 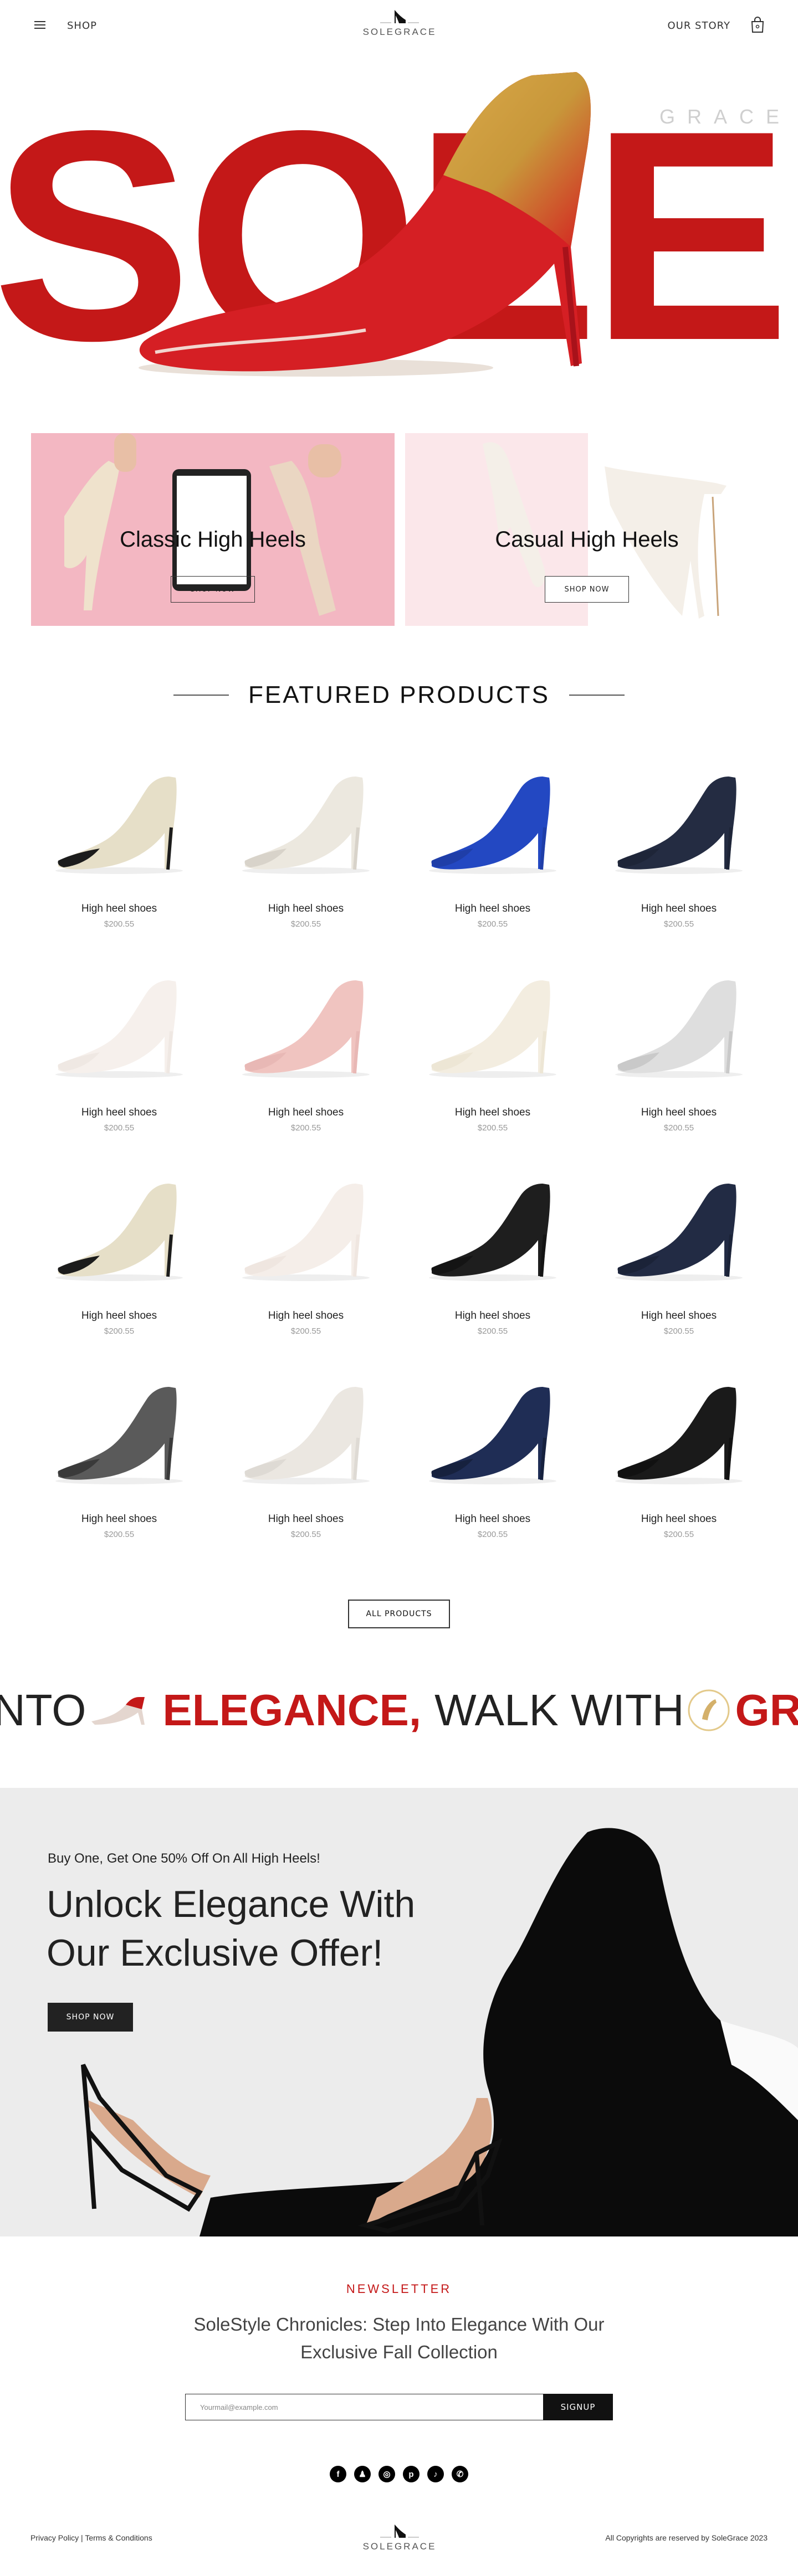 What do you see at coordinates (338, 2474) in the screenshot?
I see `facebook-icon: f` at bounding box center [338, 2474].